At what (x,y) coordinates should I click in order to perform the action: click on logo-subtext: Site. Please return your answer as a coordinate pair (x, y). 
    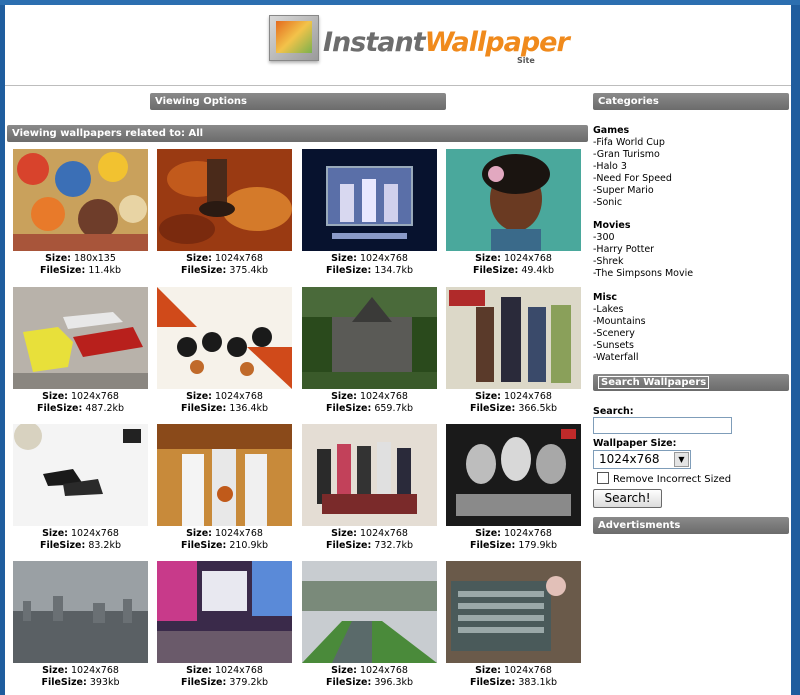
    Looking at the image, I should click on (526, 60).